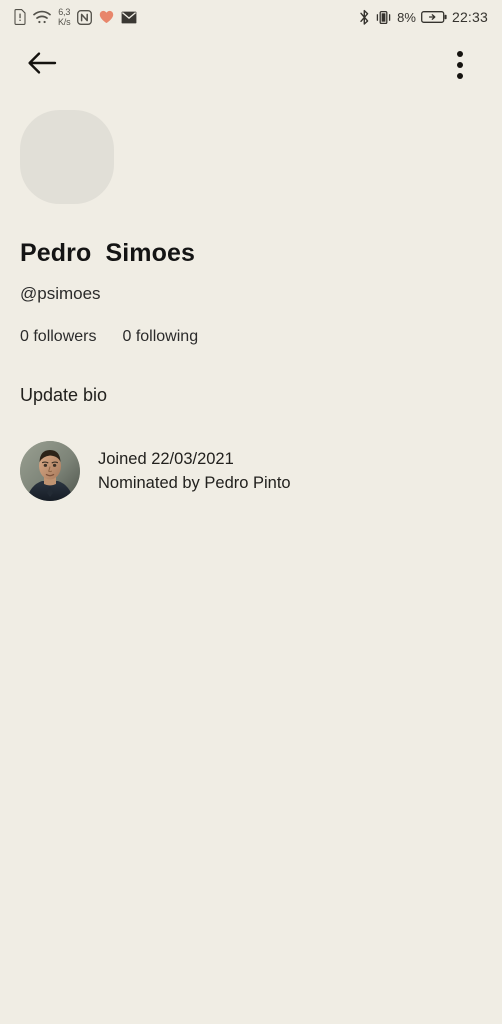 This screenshot has width=502, height=1024. What do you see at coordinates (251, 17) in the screenshot?
I see `status-bar: 6,3 K/s 8% 22:33` at bounding box center [251, 17].